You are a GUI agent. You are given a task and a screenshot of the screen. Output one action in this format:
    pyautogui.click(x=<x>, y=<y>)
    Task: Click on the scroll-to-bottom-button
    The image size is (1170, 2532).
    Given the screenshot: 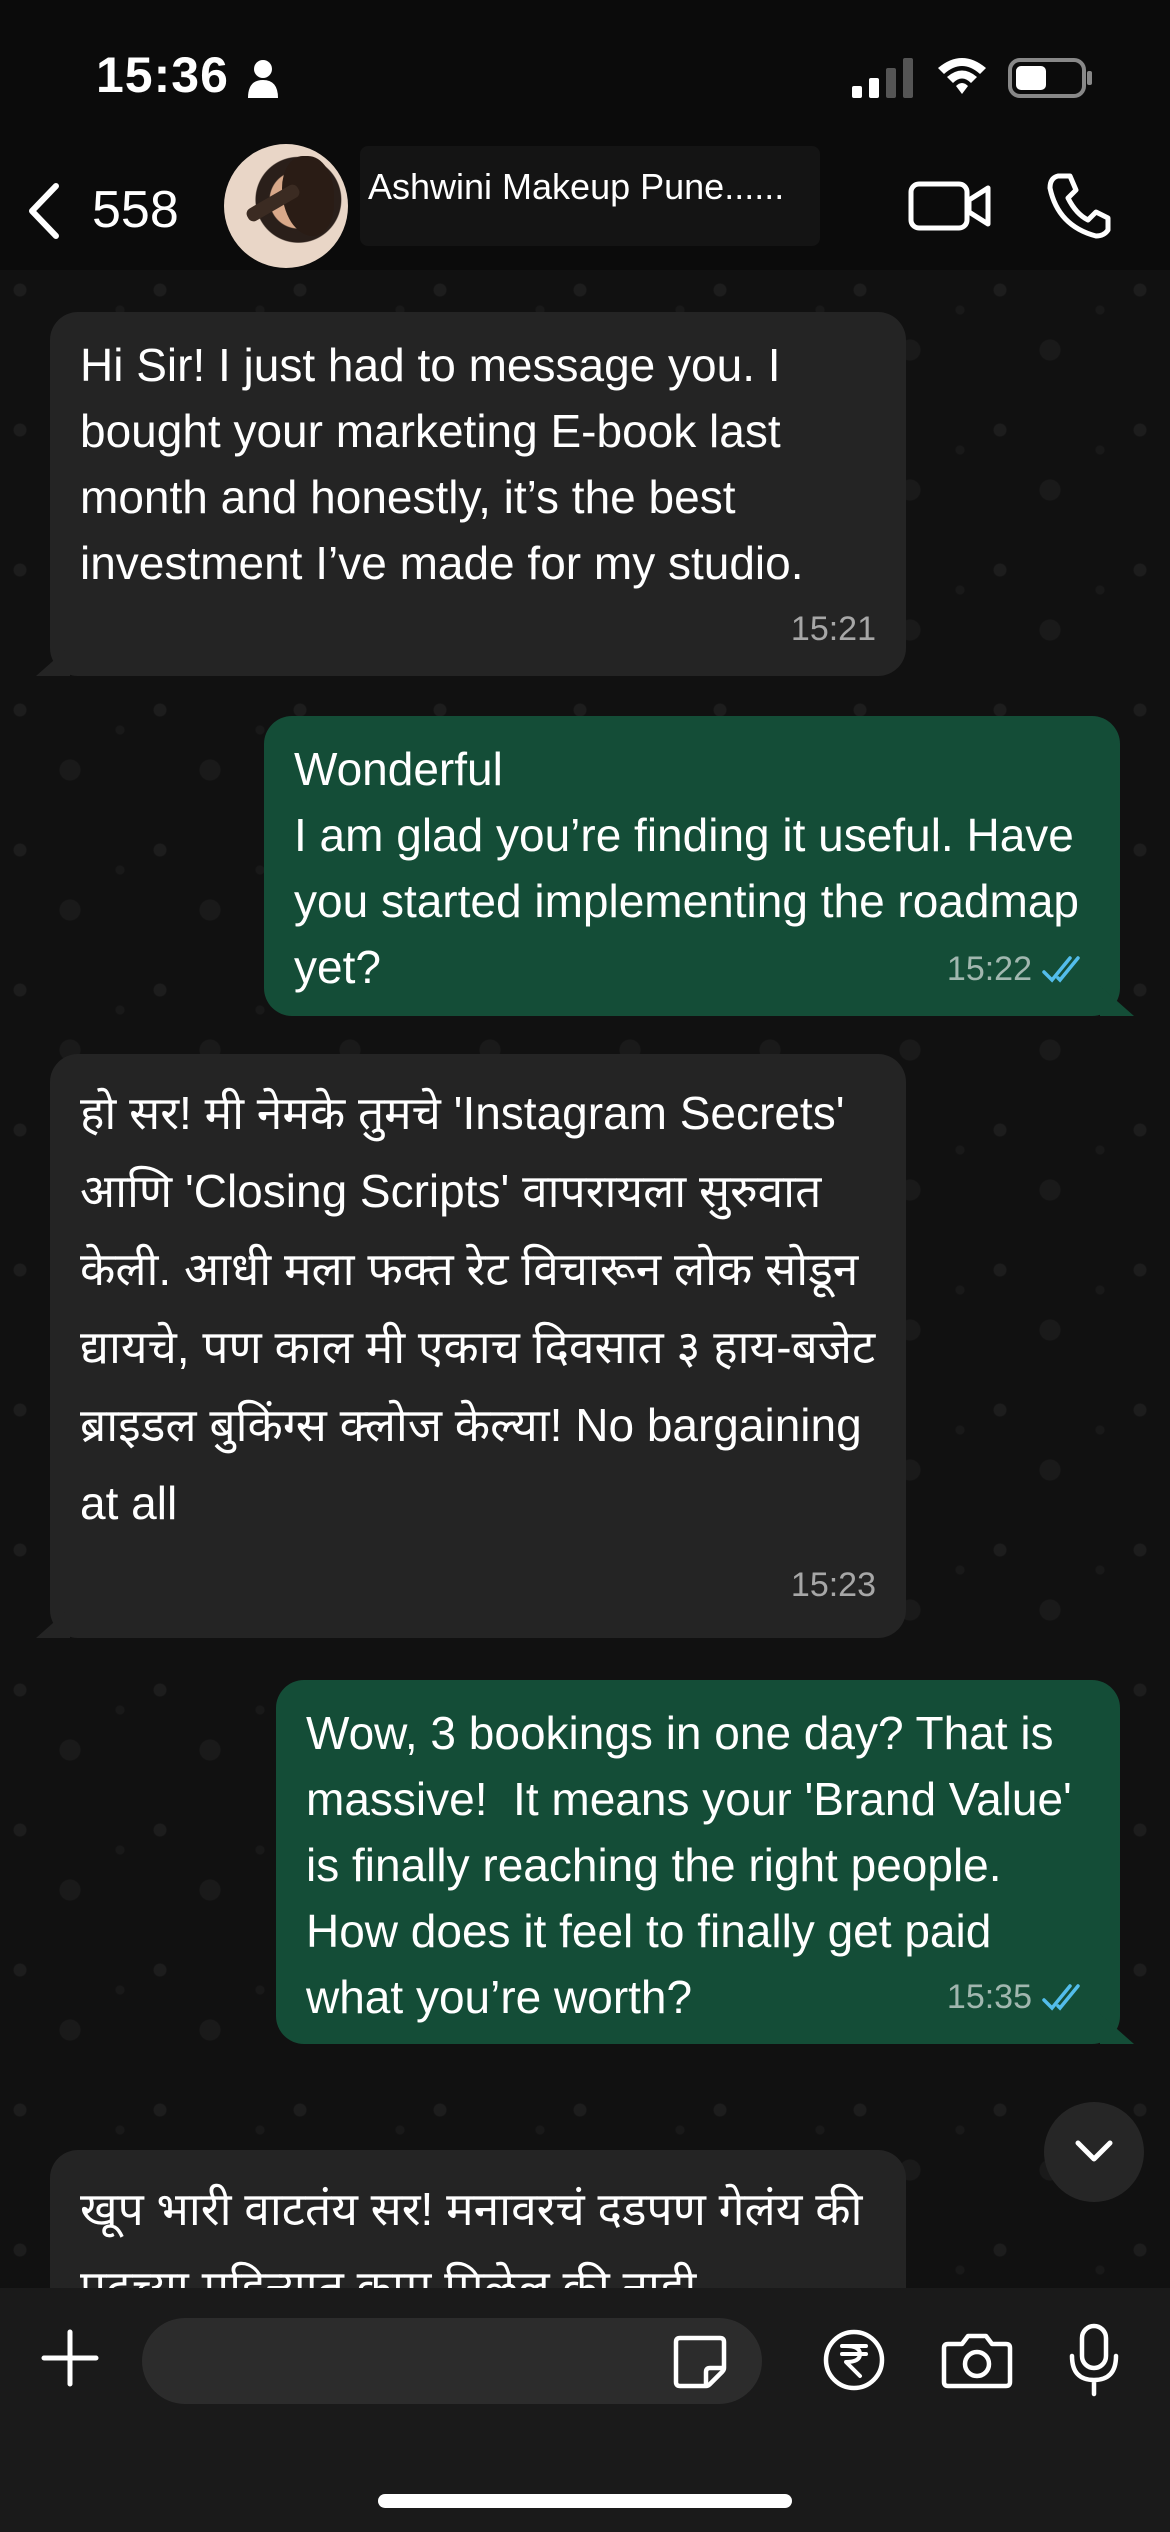 What is the action you would take?
    pyautogui.click(x=1094, y=2152)
    